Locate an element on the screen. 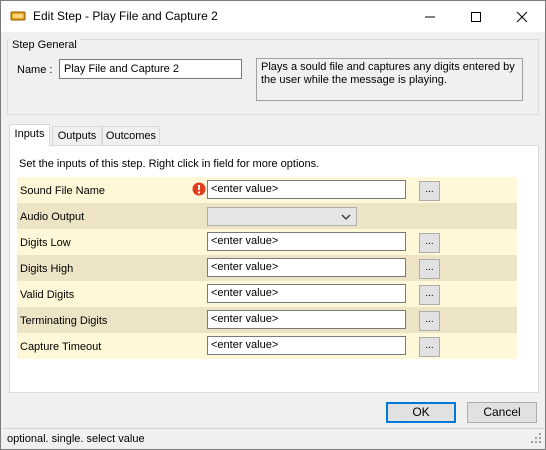 The width and height of the screenshot is (546, 450). ok-button: OK is located at coordinates (421, 412).